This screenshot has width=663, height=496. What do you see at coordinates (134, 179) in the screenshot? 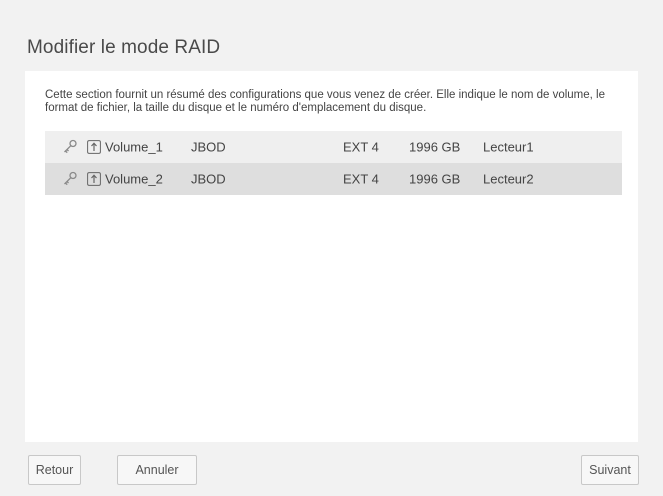
I see `volume-name: Volume_2` at bounding box center [134, 179].